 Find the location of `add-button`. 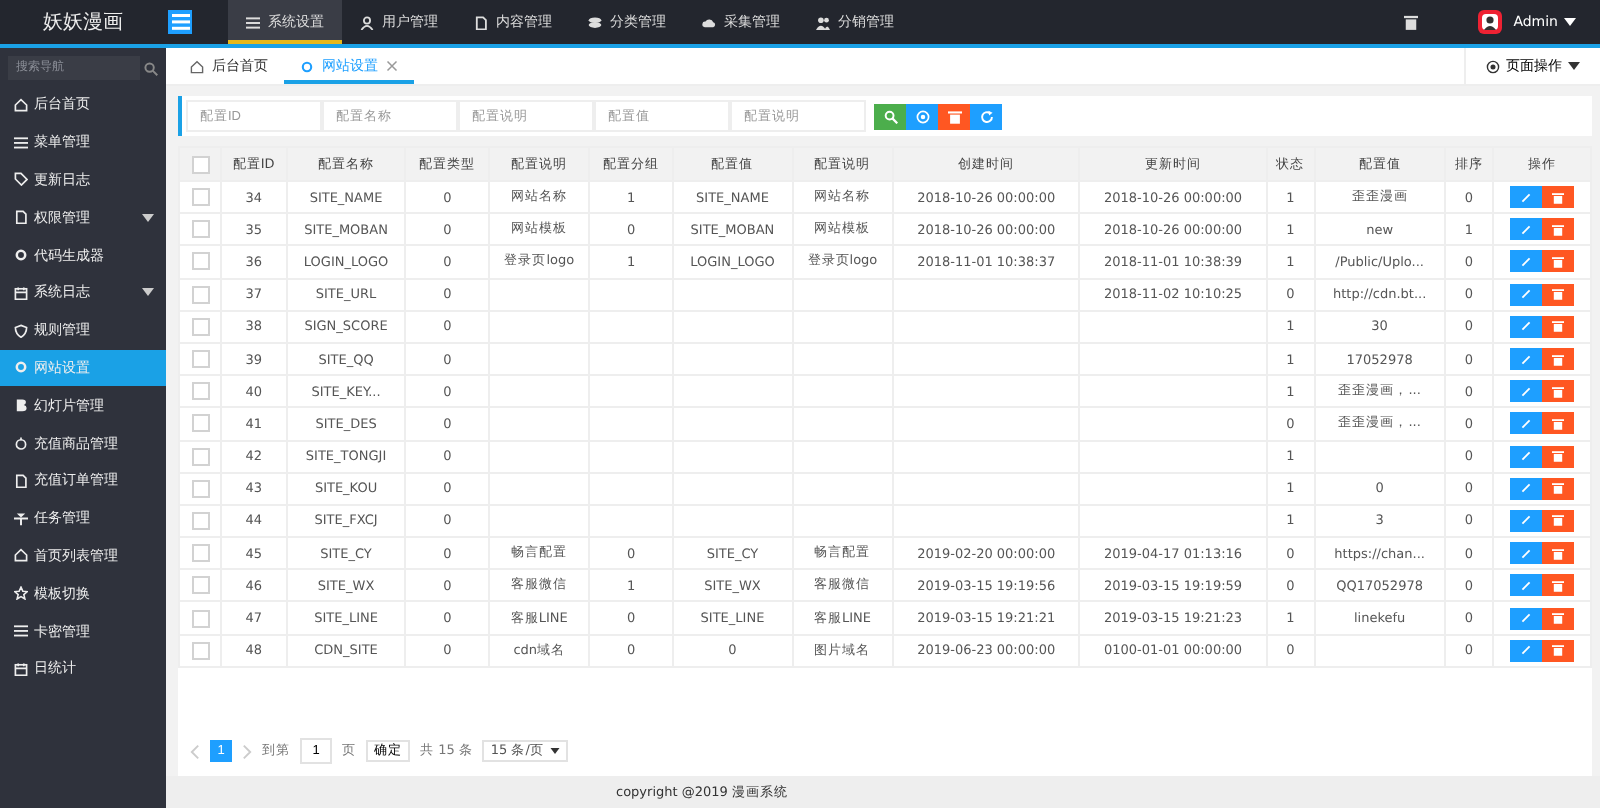

add-button is located at coordinates (922, 116).